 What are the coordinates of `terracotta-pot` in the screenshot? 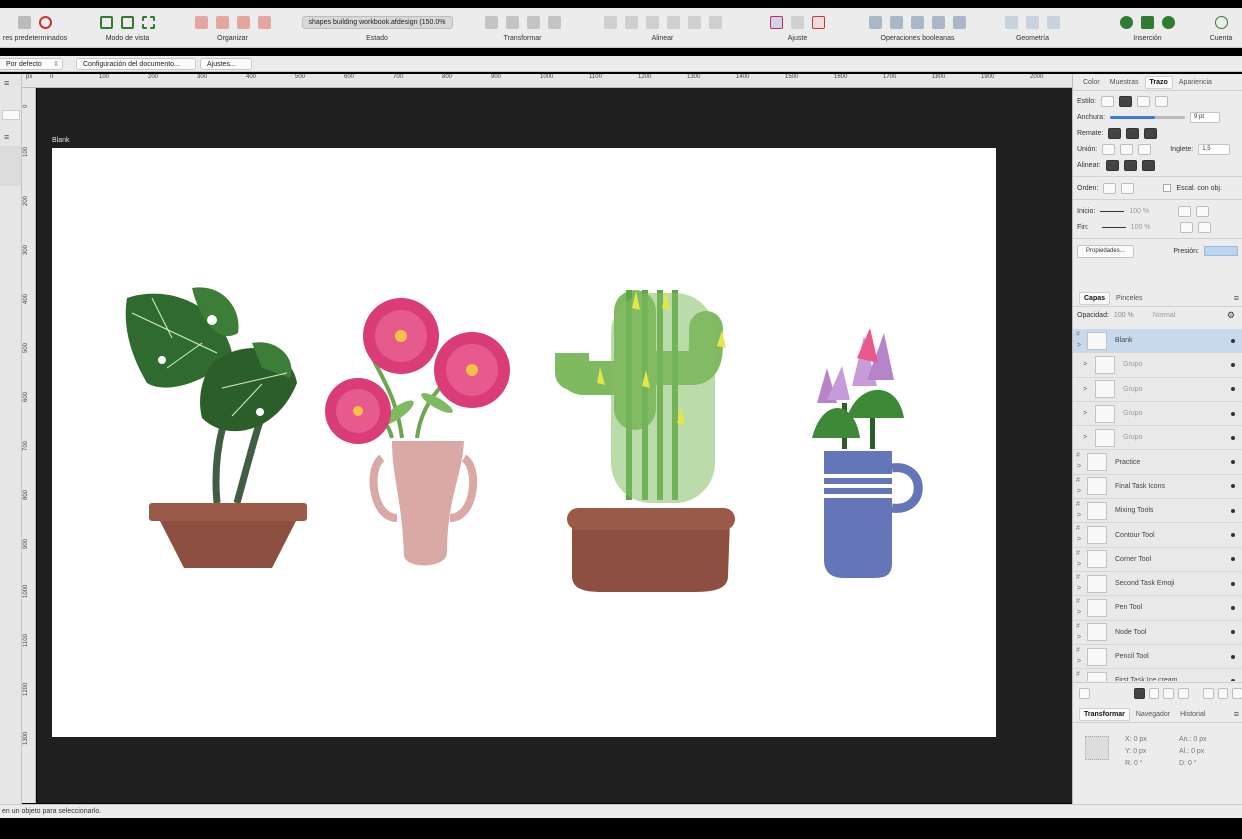 It's located at (228, 535).